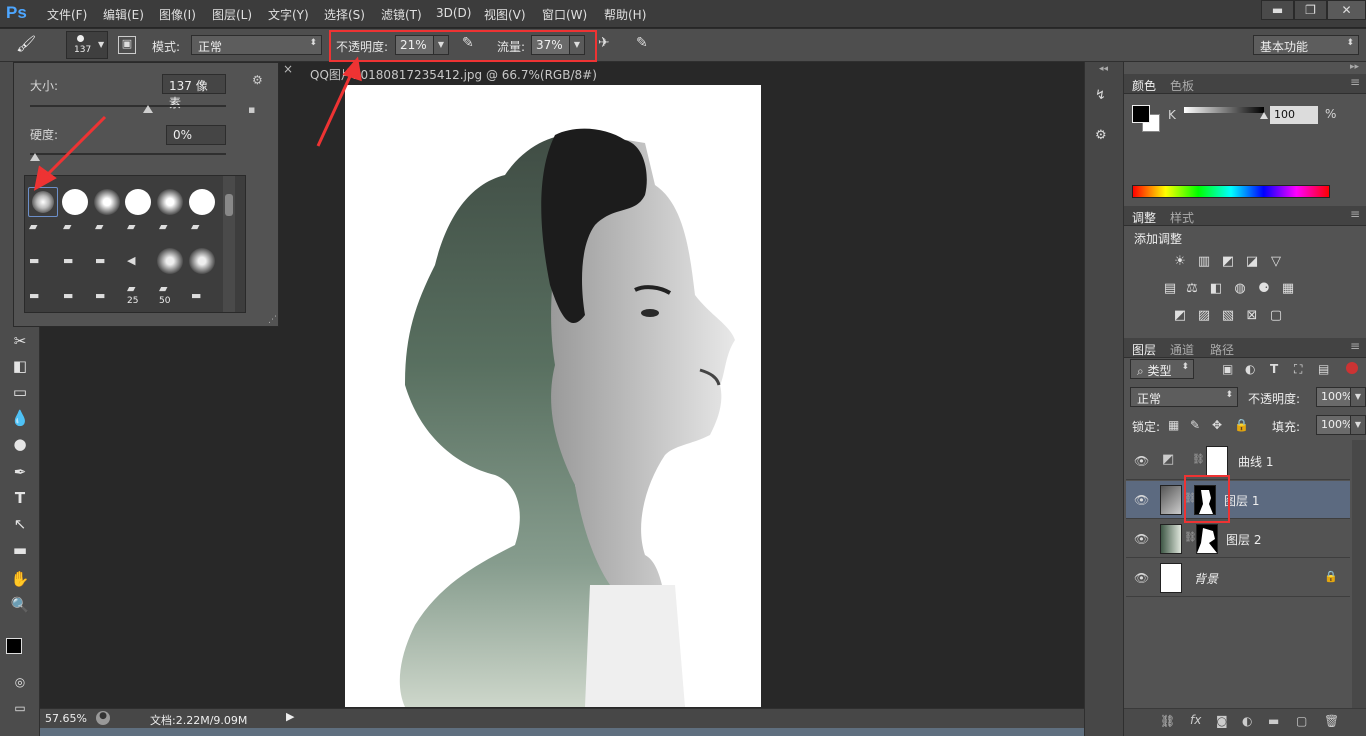 Image resolution: width=1366 pixels, height=736 pixels. What do you see at coordinates (1224, 110) in the screenshot?
I see `k-slider-track` at bounding box center [1224, 110].